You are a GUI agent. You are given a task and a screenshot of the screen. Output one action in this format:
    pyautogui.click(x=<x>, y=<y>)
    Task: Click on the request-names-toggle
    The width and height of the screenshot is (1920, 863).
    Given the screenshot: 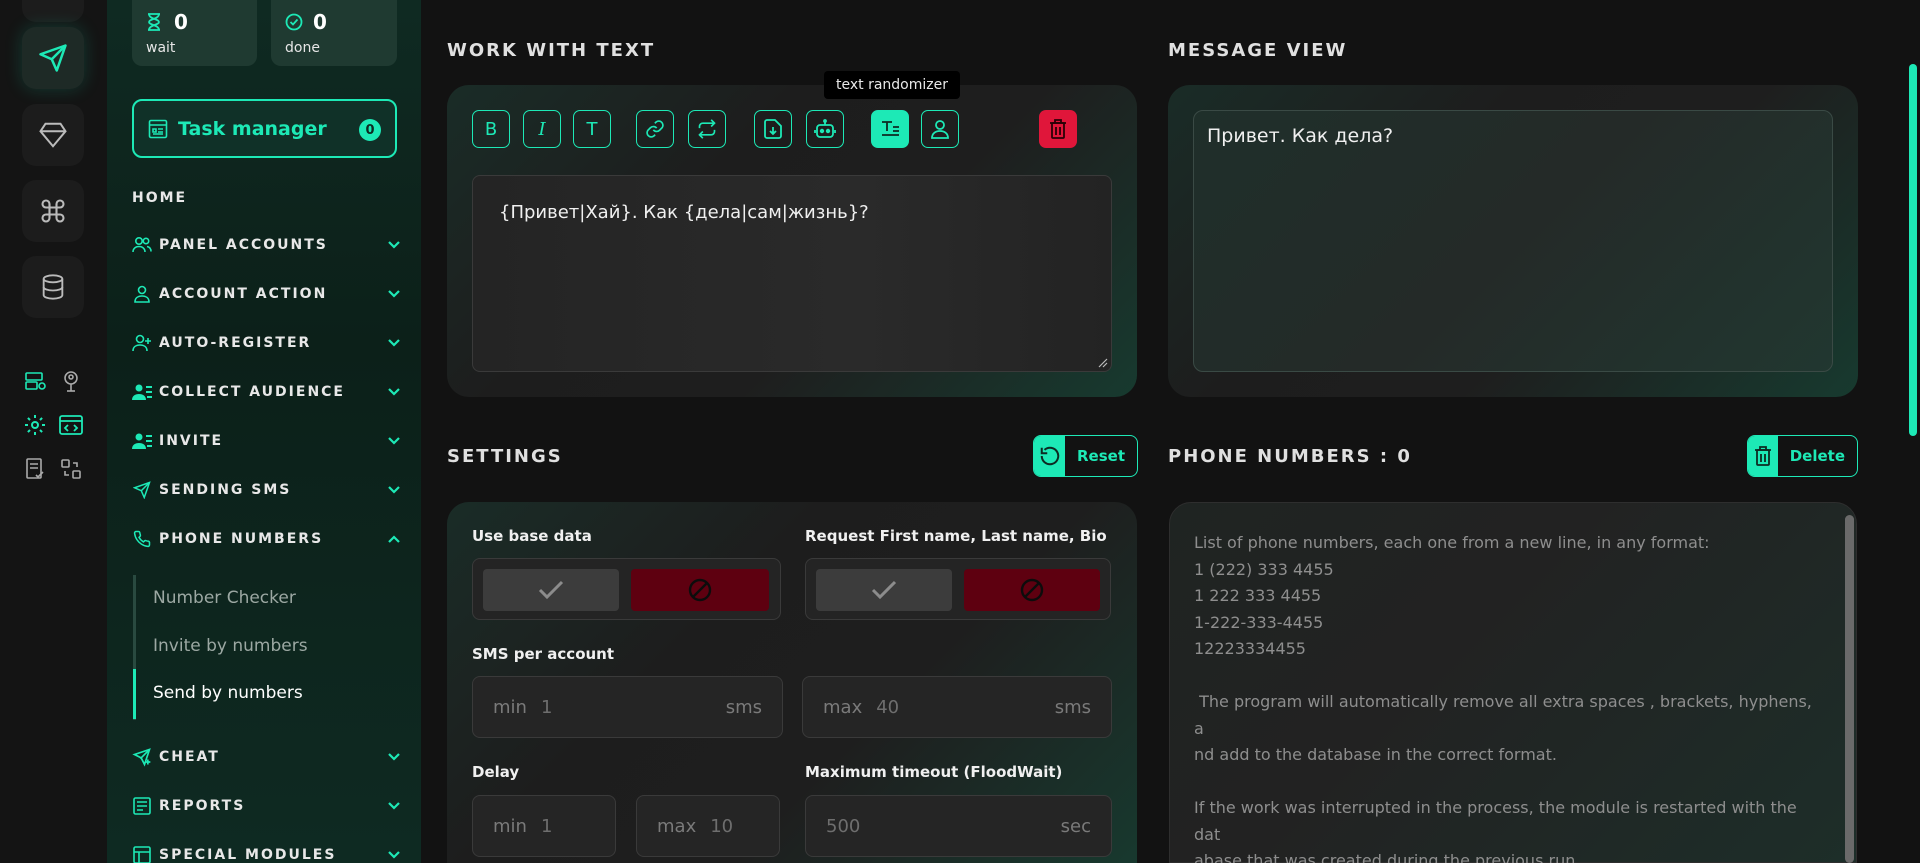 What is the action you would take?
    pyautogui.click(x=958, y=589)
    